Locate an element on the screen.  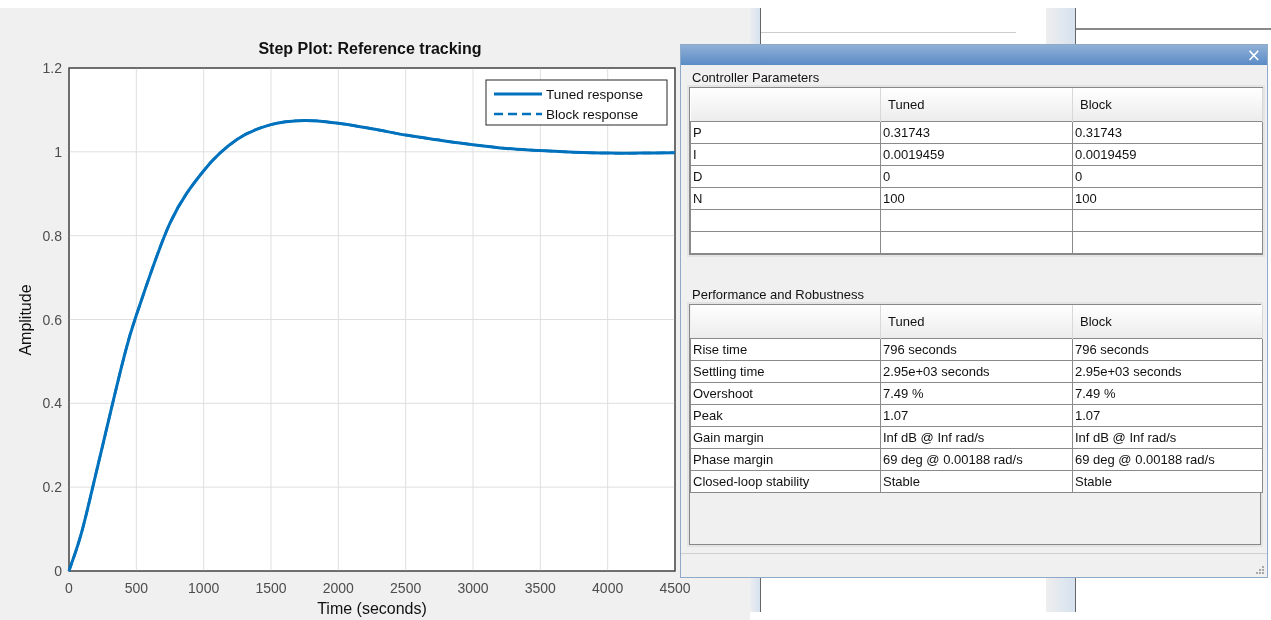
y-axis-label: Amplitude is located at coordinates (25, 320).